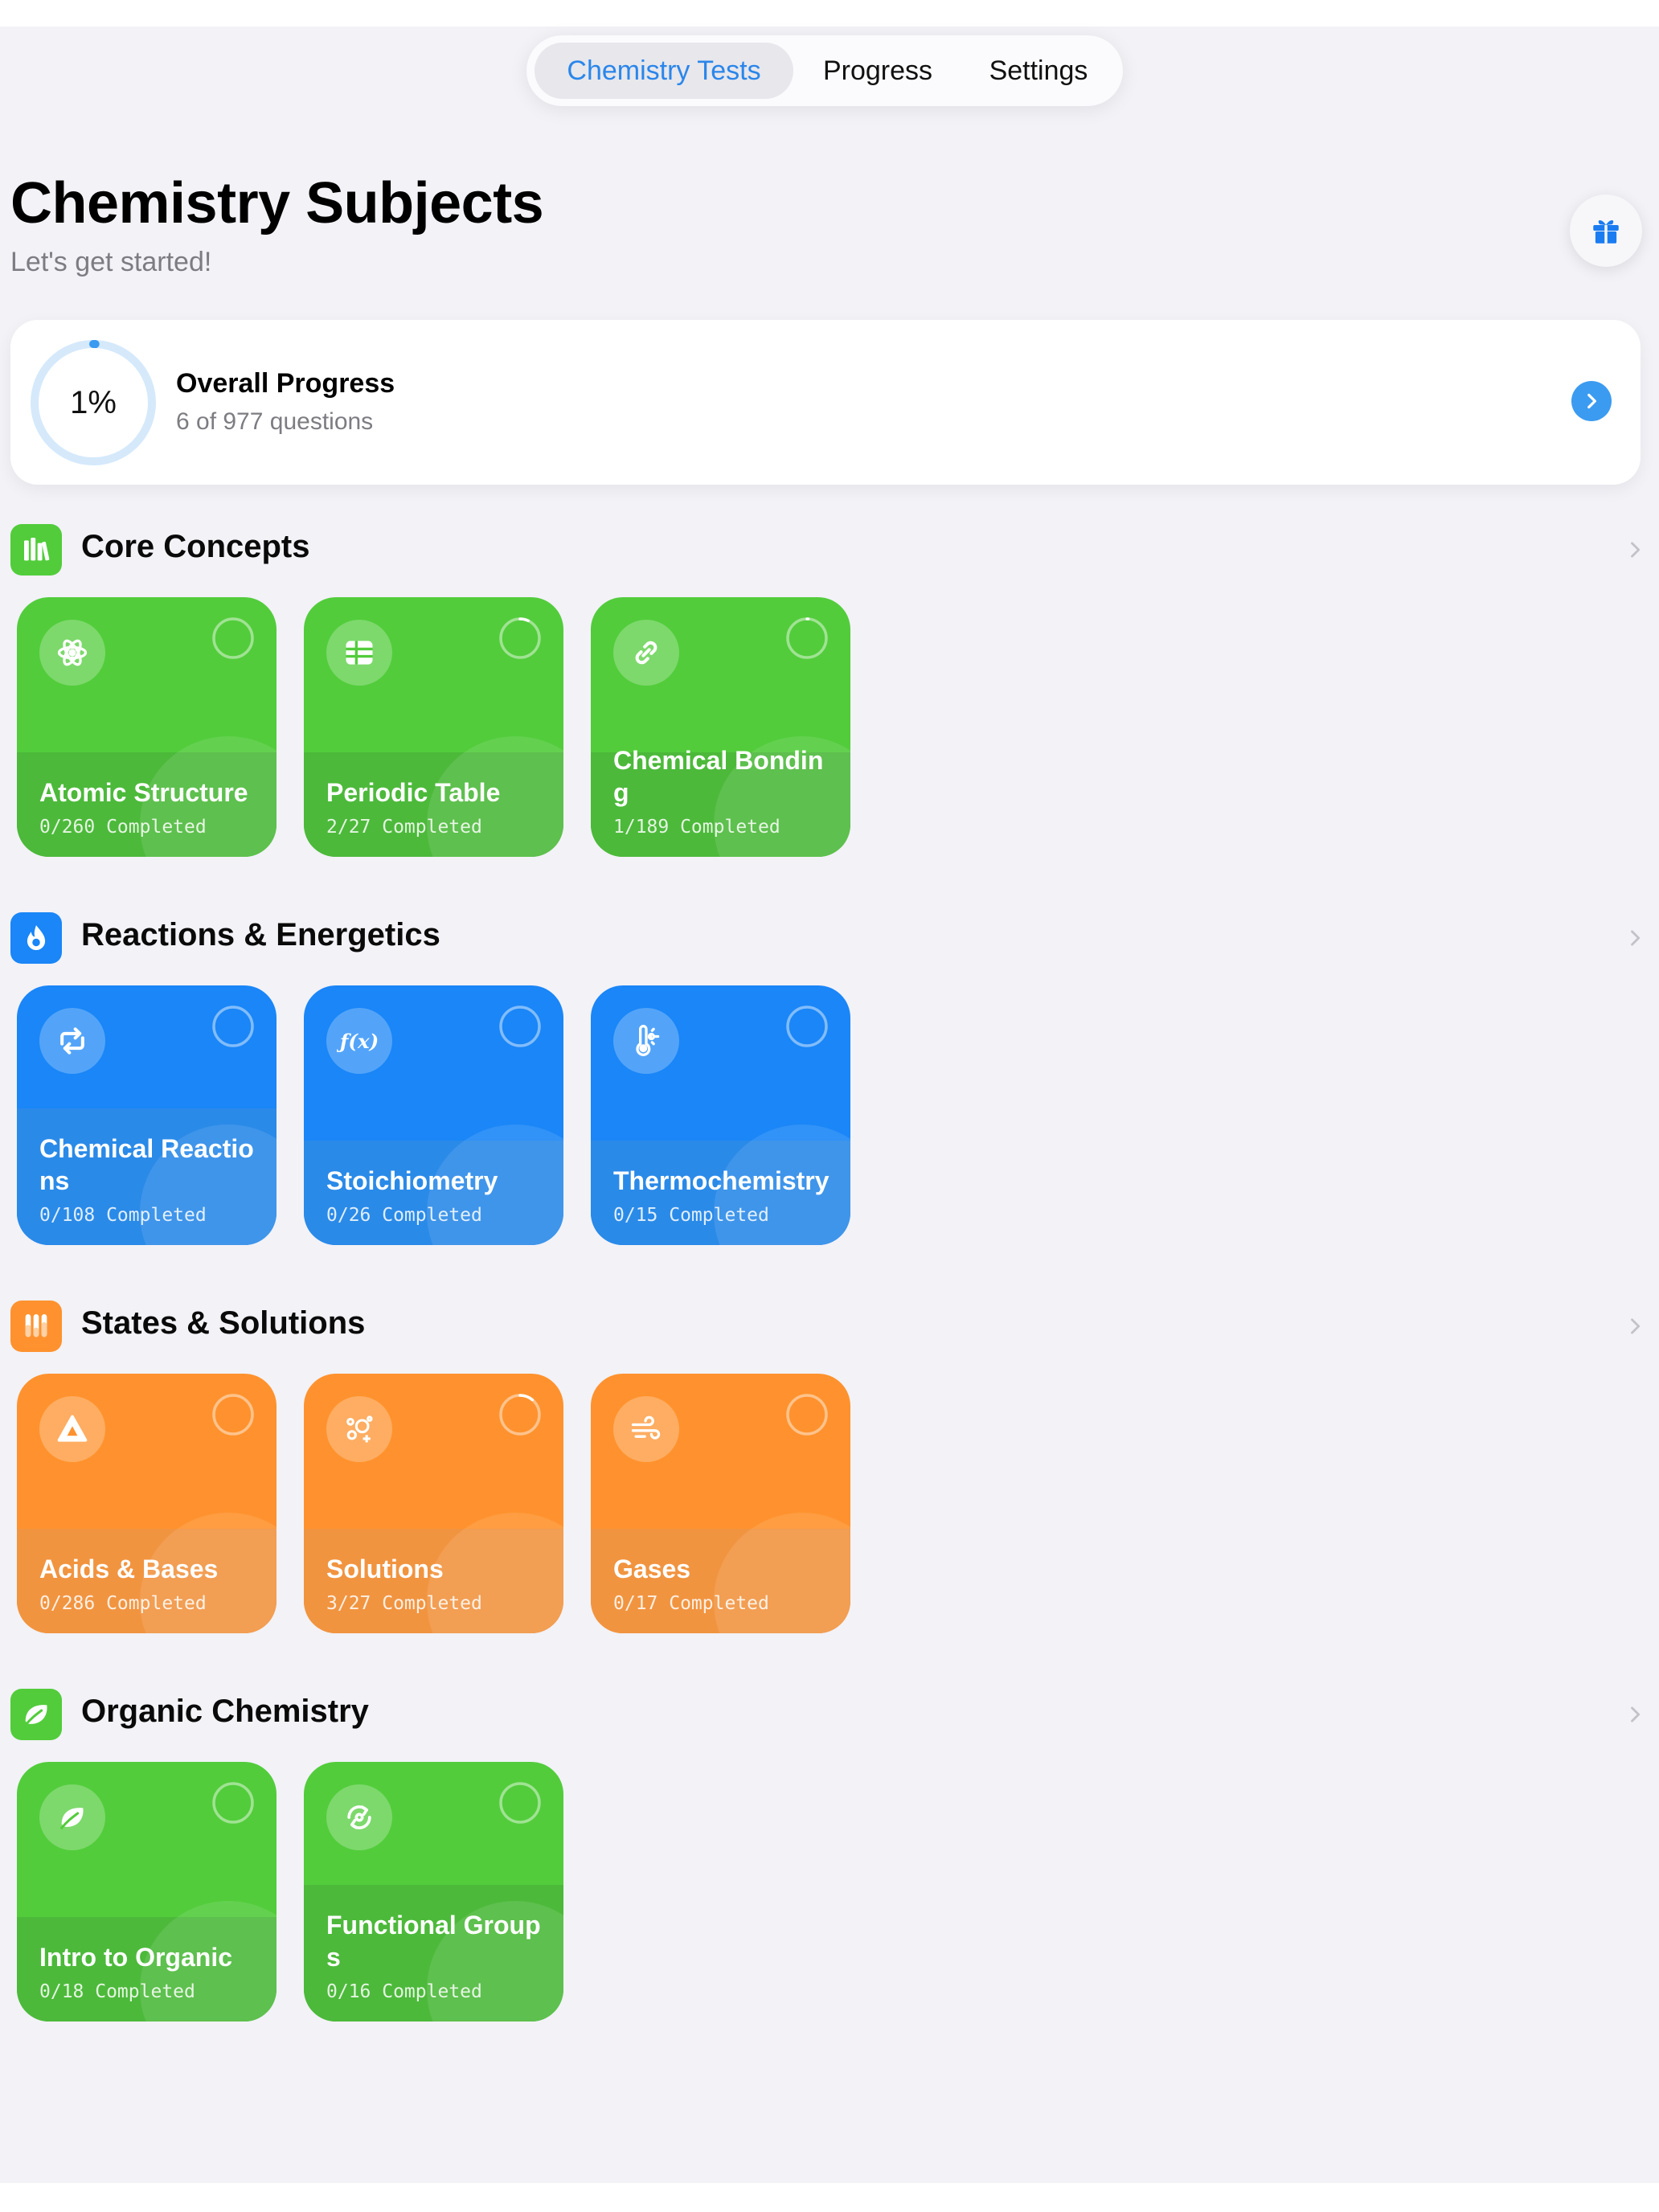 This screenshot has width=1659, height=2212. What do you see at coordinates (433, 1115) in the screenshot?
I see `subject-card: ƒ(x) Stoichiometry 0/26 Completed` at bounding box center [433, 1115].